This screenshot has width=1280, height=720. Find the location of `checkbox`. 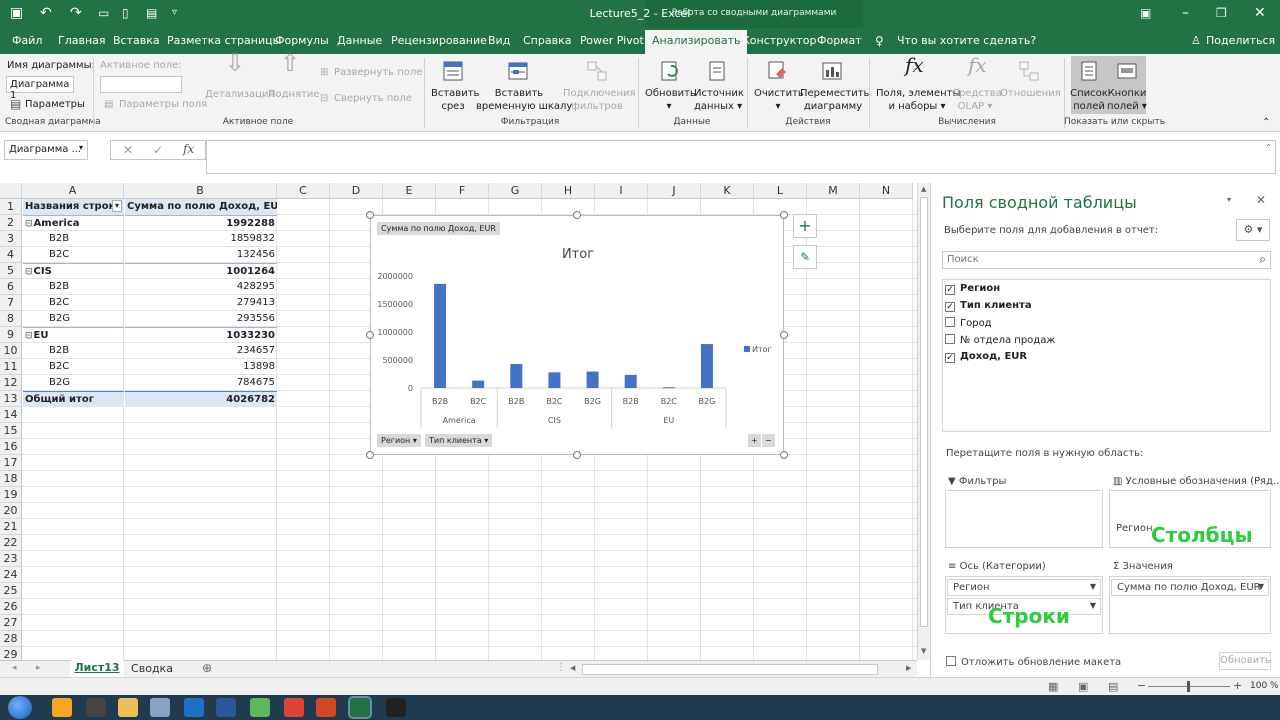

checkbox is located at coordinates (951, 661).